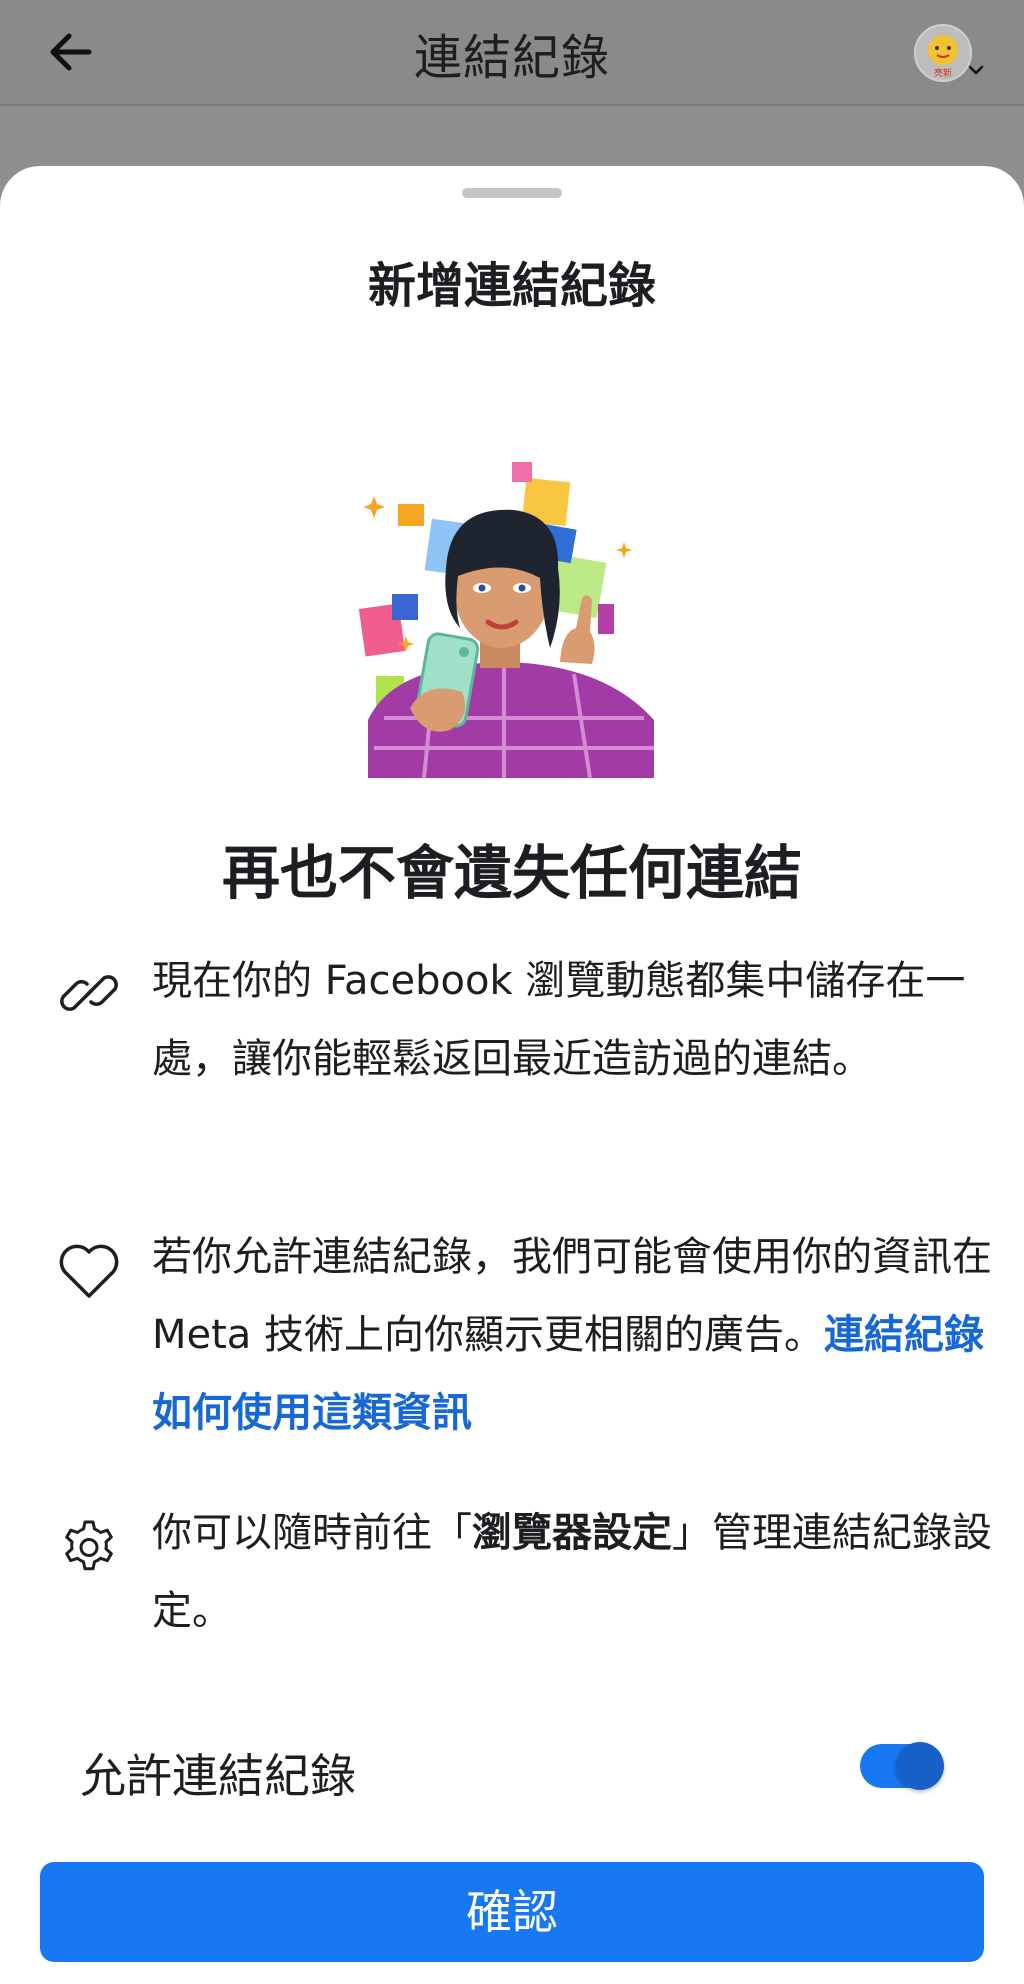 This screenshot has width=1024, height=1984. Describe the element at coordinates (312, 1533) in the screenshot. I see `info-text-settings-before: 你可以隨時前往「` at that location.